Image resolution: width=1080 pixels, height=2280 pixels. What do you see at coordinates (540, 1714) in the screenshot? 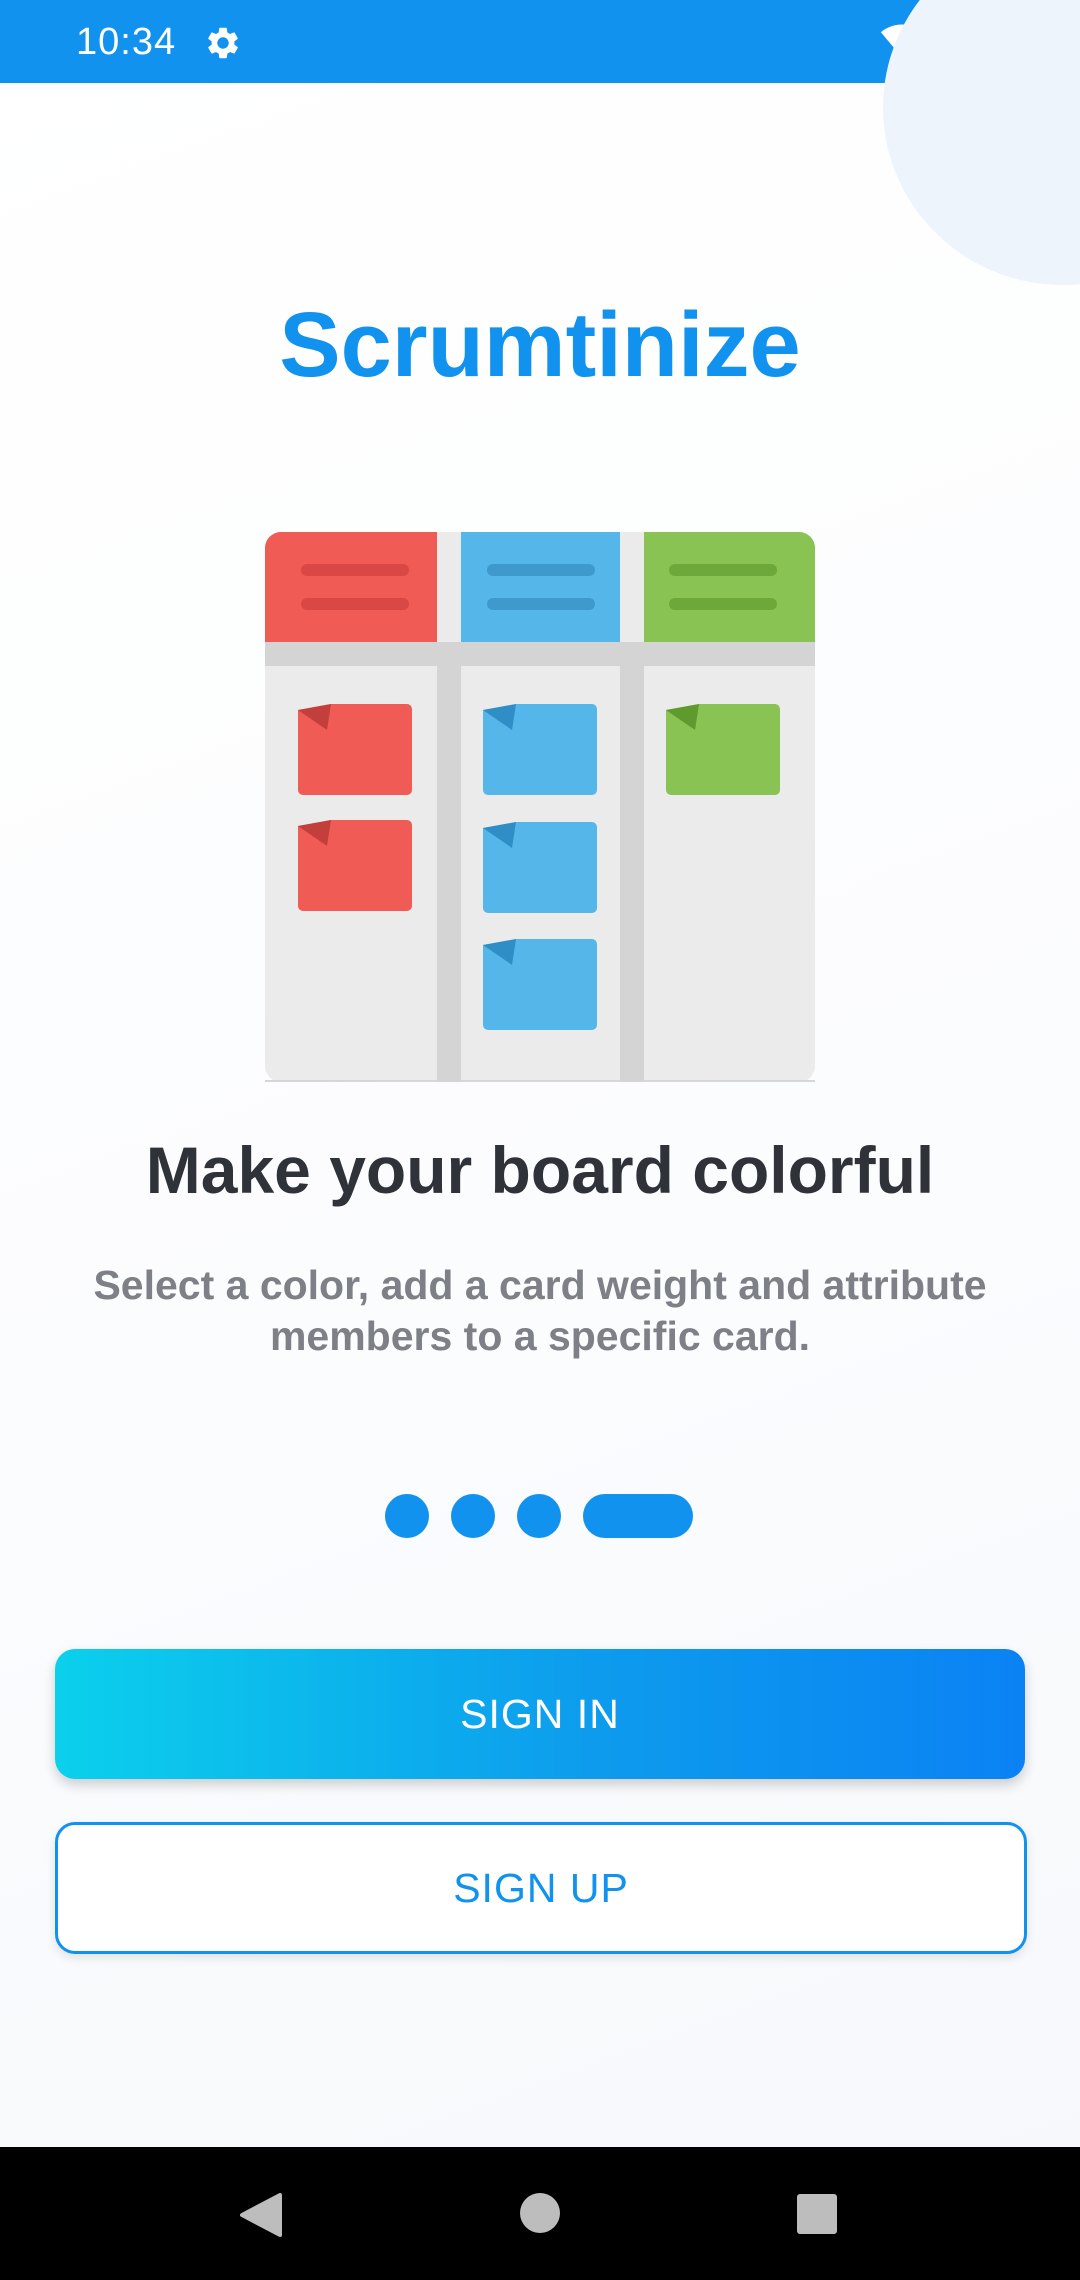
I see `sign-in-button: SIGN IN` at bounding box center [540, 1714].